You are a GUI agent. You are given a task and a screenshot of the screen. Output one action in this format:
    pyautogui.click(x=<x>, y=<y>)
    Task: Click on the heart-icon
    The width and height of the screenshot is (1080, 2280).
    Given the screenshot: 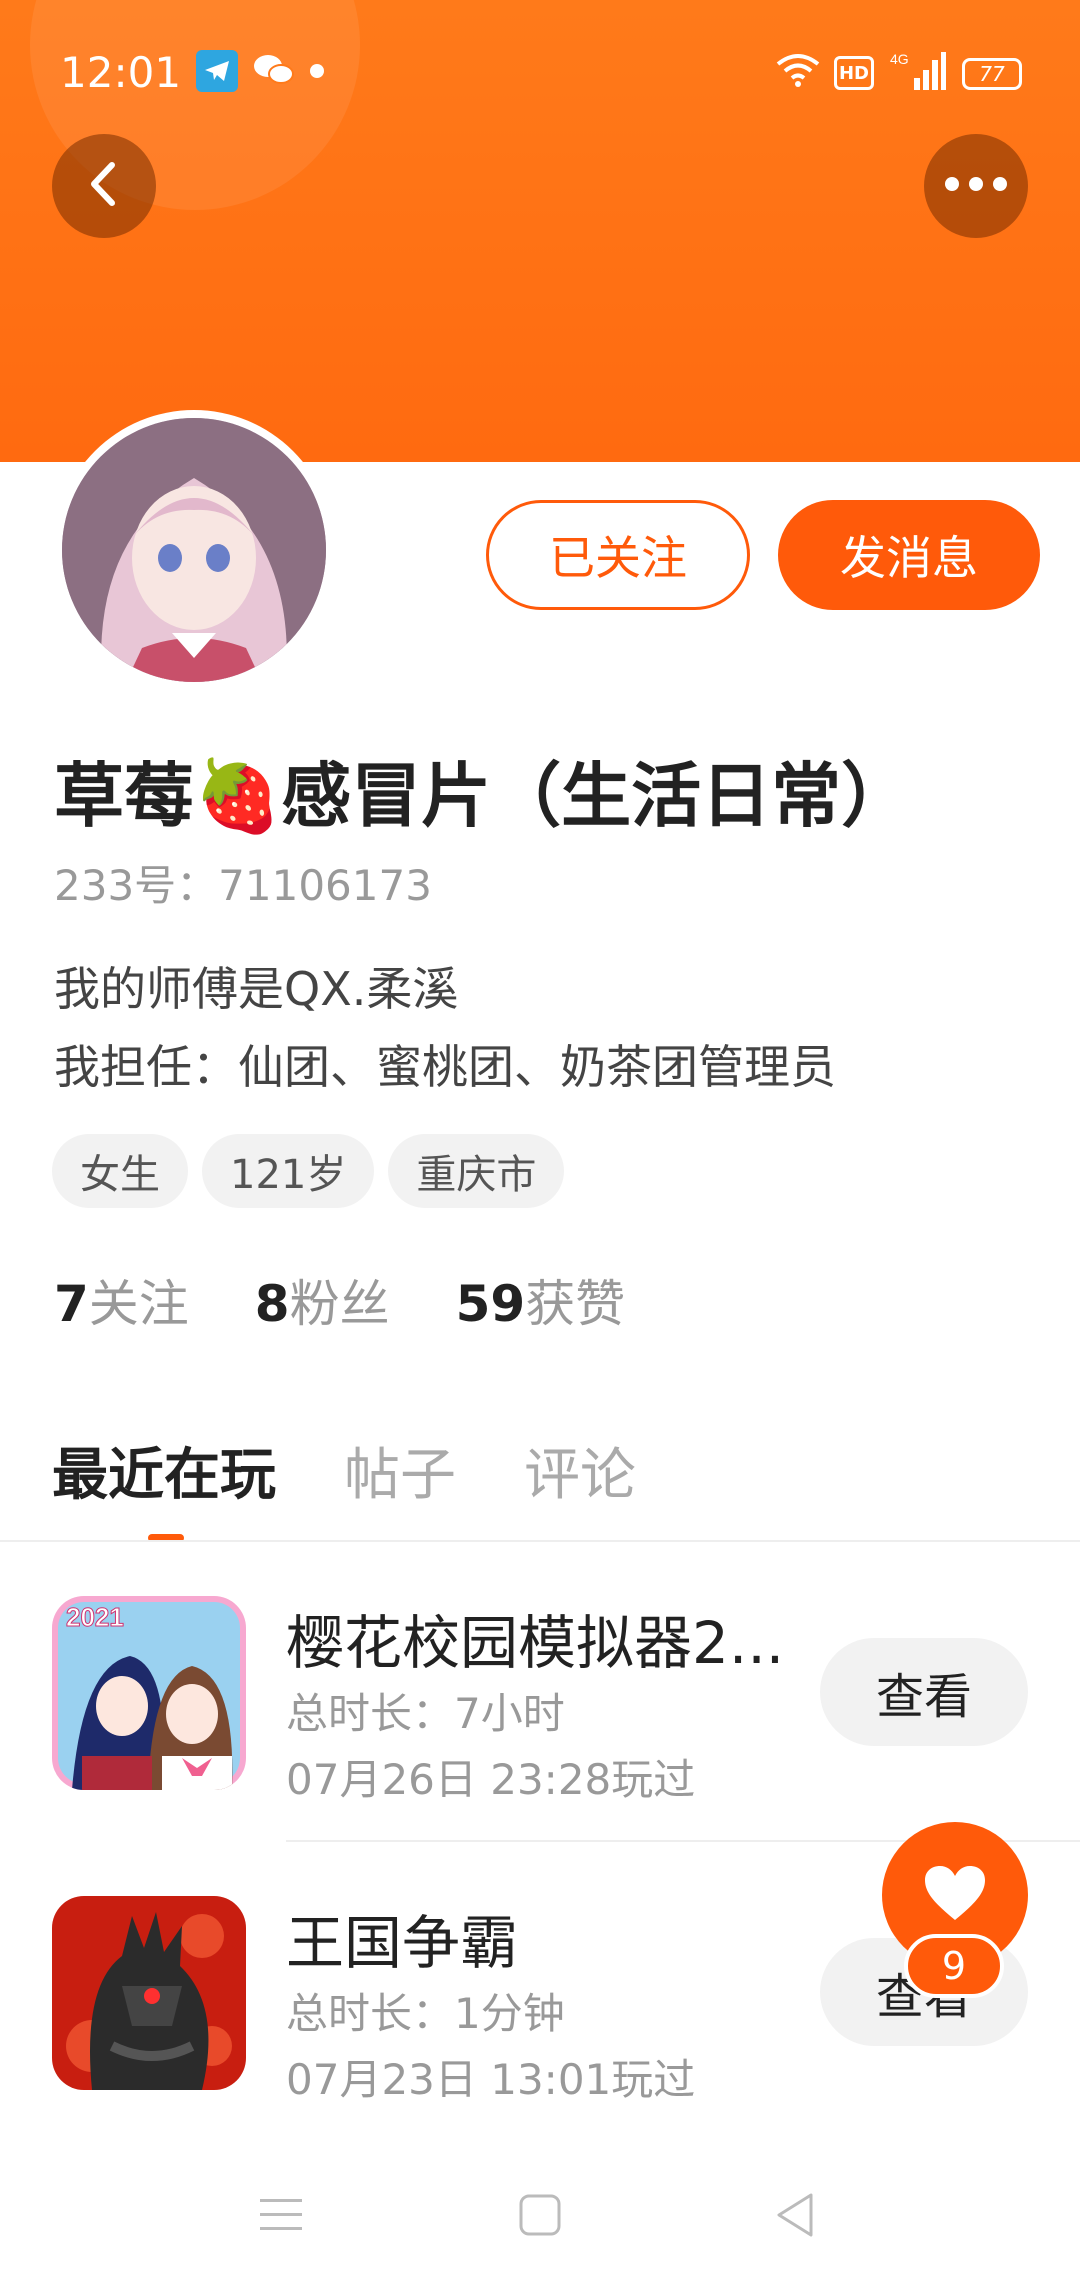 What is the action you would take?
    pyautogui.click(x=955, y=1895)
    